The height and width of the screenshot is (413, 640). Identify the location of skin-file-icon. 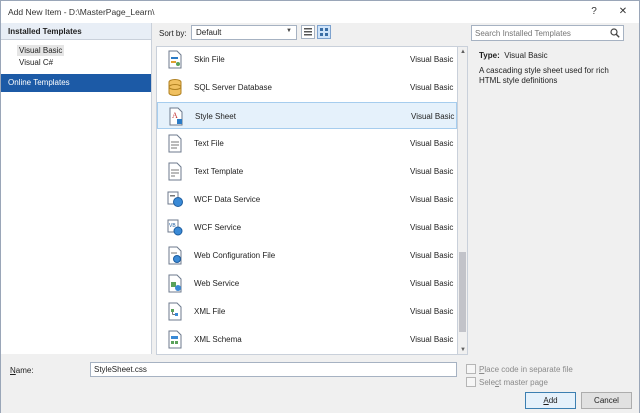
(175, 59).